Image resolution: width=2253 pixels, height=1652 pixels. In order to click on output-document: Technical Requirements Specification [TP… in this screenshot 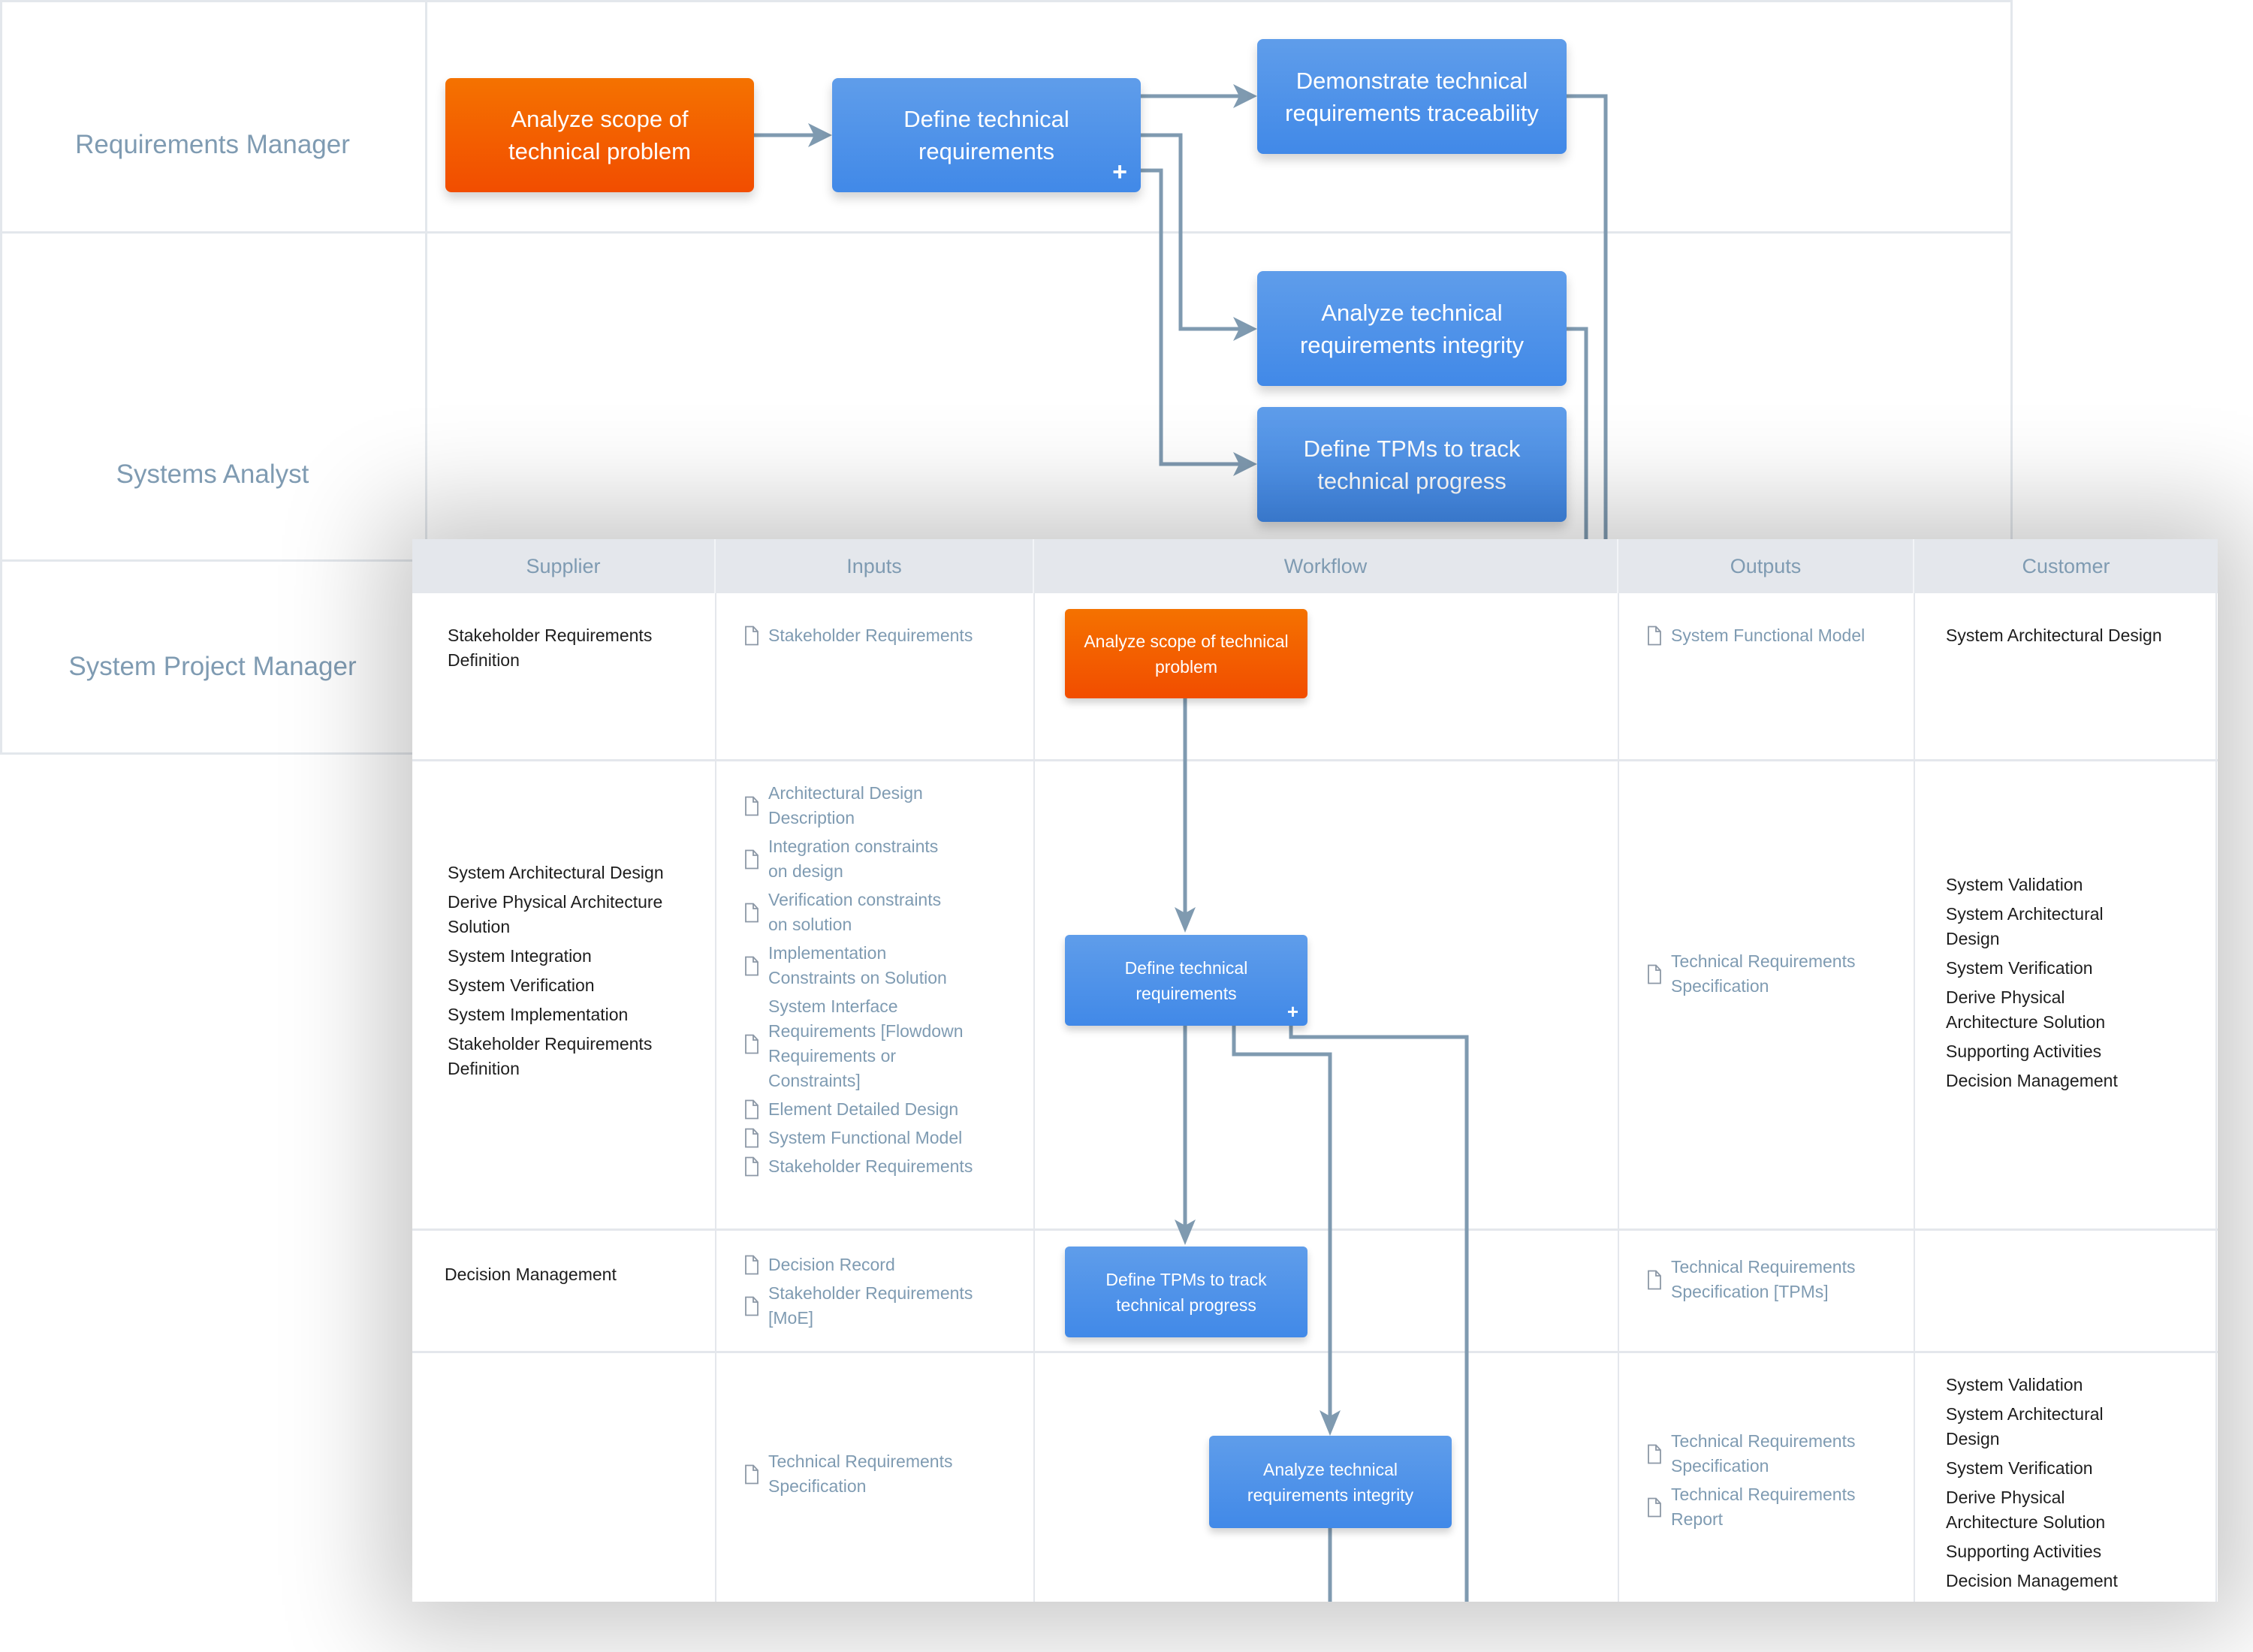, I will do `click(1767, 1279)`.